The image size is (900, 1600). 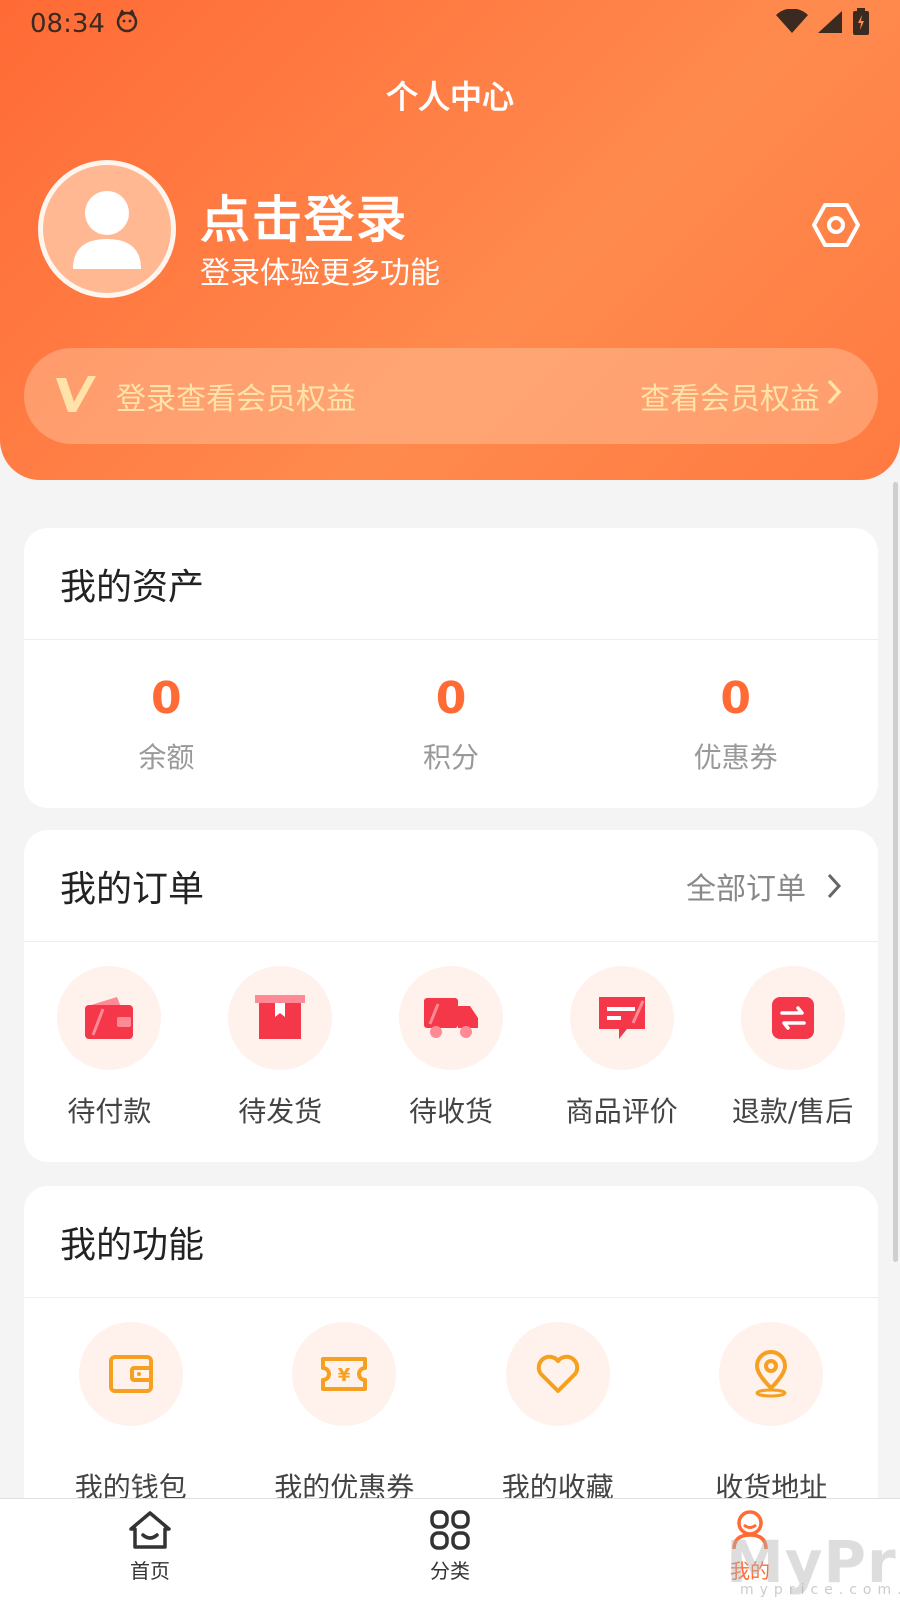 I want to click on login-subtitle: 登录体验更多功能, so click(x=320, y=273).